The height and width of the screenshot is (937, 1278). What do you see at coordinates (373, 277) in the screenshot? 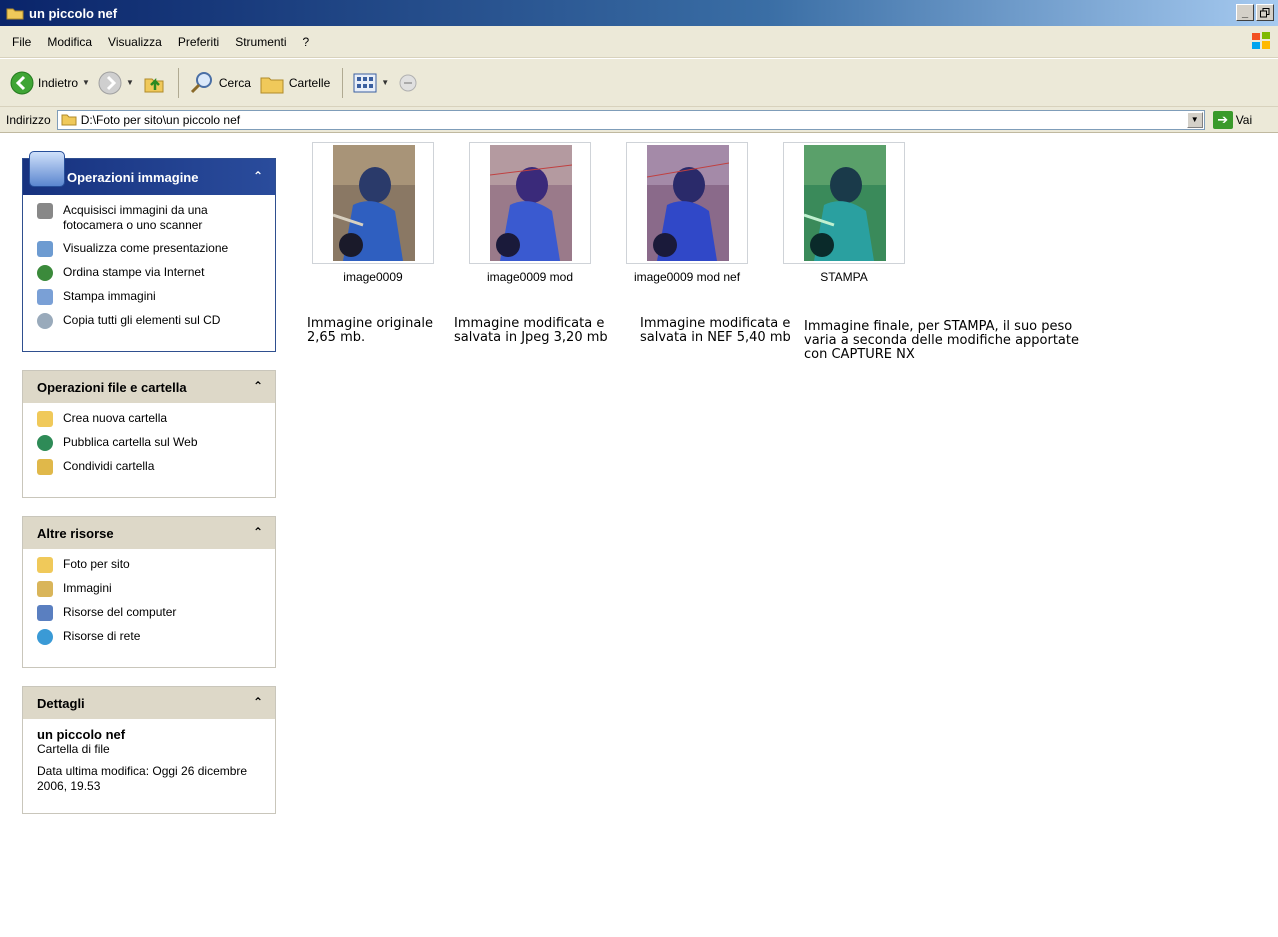
I see `file-name: image0009` at bounding box center [373, 277].